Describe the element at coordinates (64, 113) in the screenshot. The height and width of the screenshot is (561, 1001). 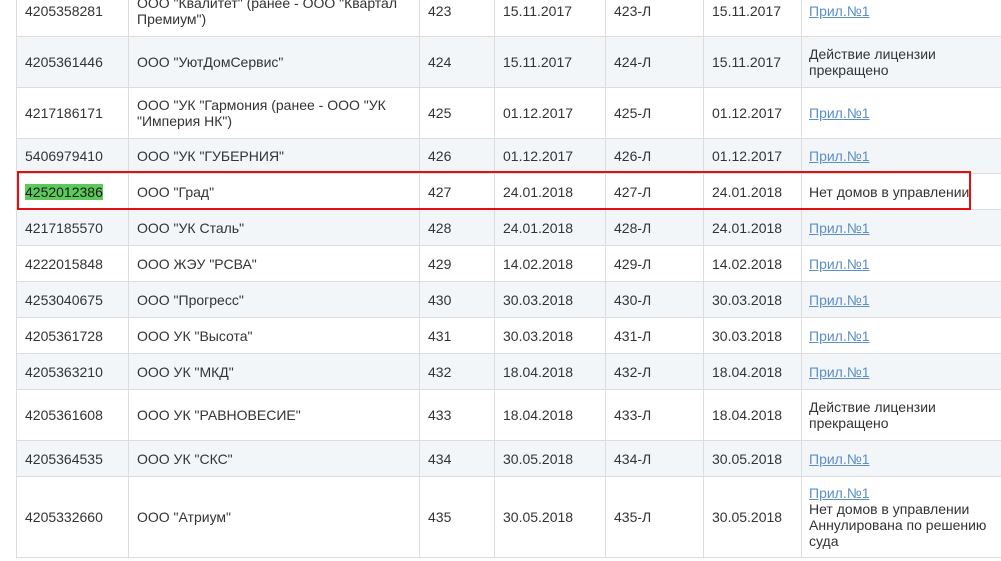
I see `inn-value: 4217186171` at that location.